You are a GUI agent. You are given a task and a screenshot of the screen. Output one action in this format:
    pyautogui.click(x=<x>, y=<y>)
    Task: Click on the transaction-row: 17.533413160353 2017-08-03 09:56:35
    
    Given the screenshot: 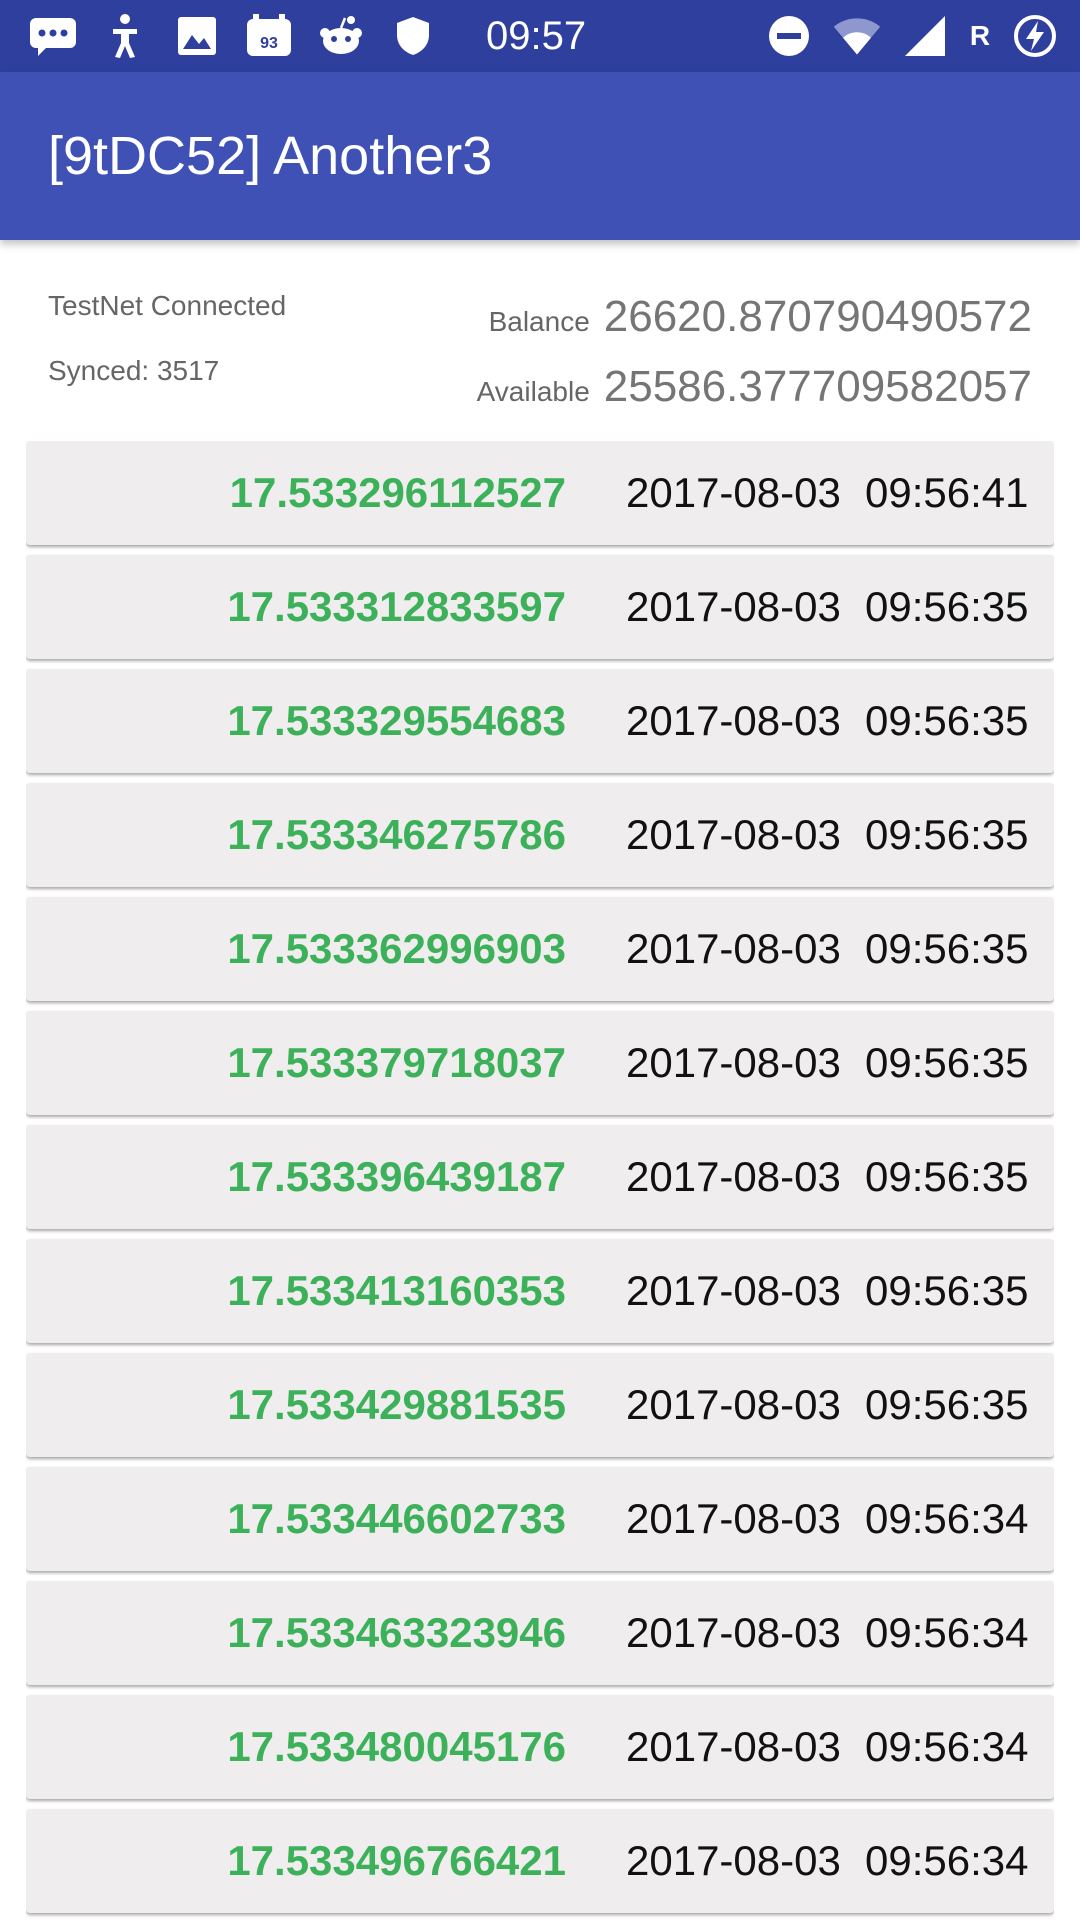 What is the action you would take?
    pyautogui.click(x=540, y=1291)
    